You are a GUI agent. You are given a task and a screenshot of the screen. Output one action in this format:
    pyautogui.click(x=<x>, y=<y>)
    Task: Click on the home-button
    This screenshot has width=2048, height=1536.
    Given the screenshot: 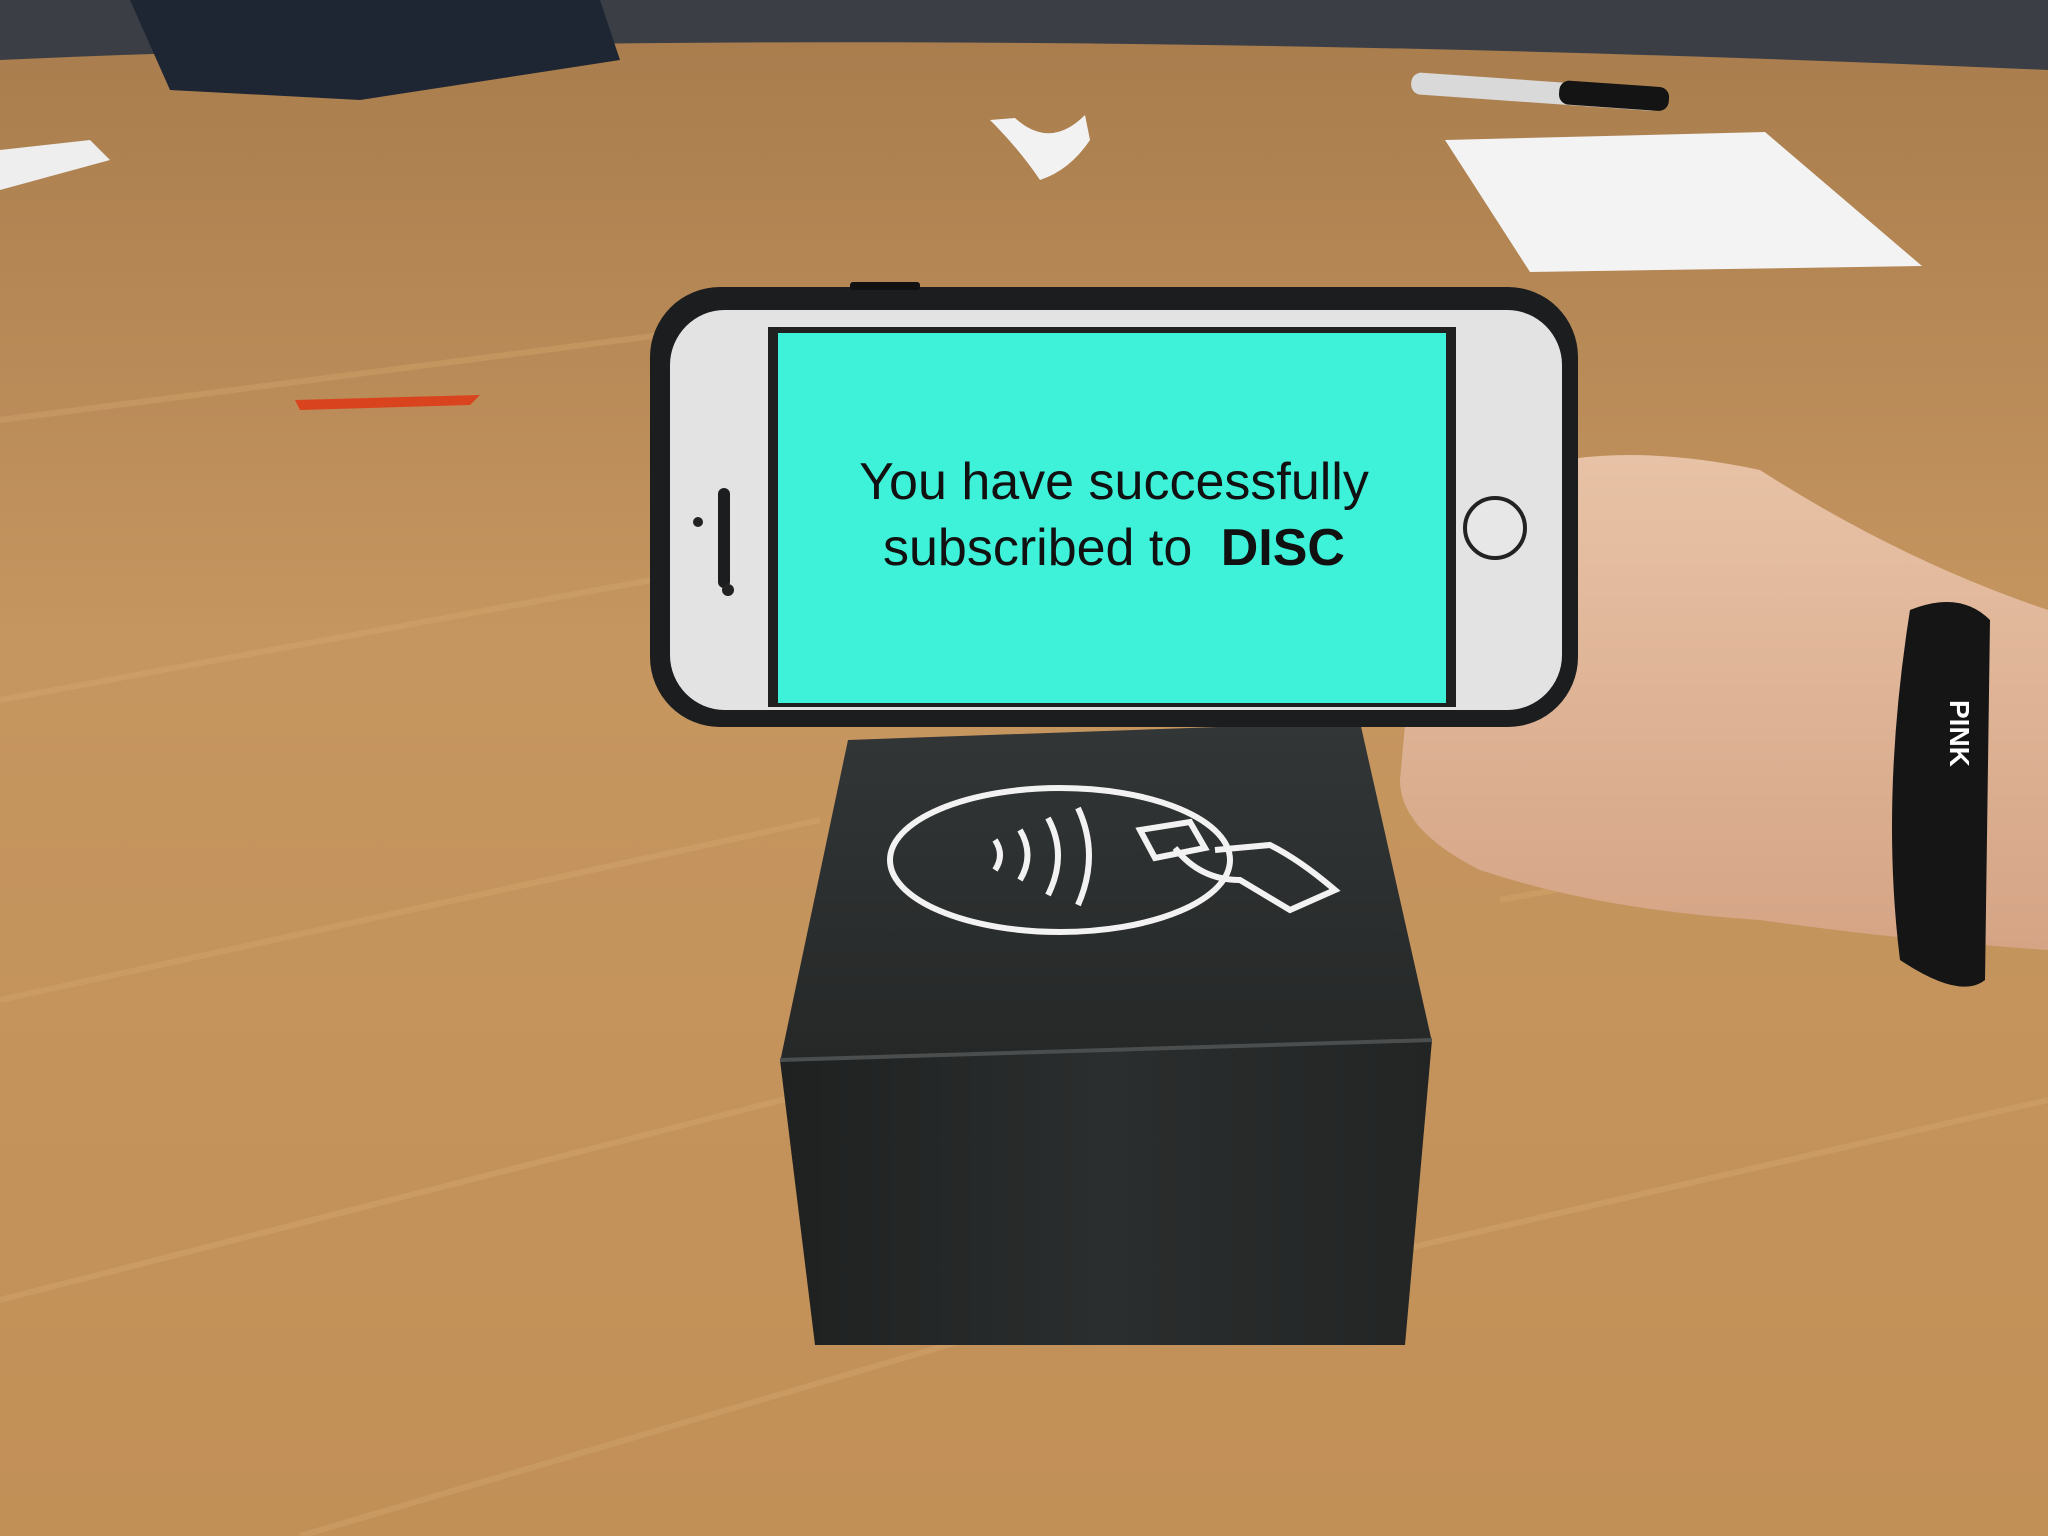 What is the action you would take?
    pyautogui.click(x=1495, y=528)
    